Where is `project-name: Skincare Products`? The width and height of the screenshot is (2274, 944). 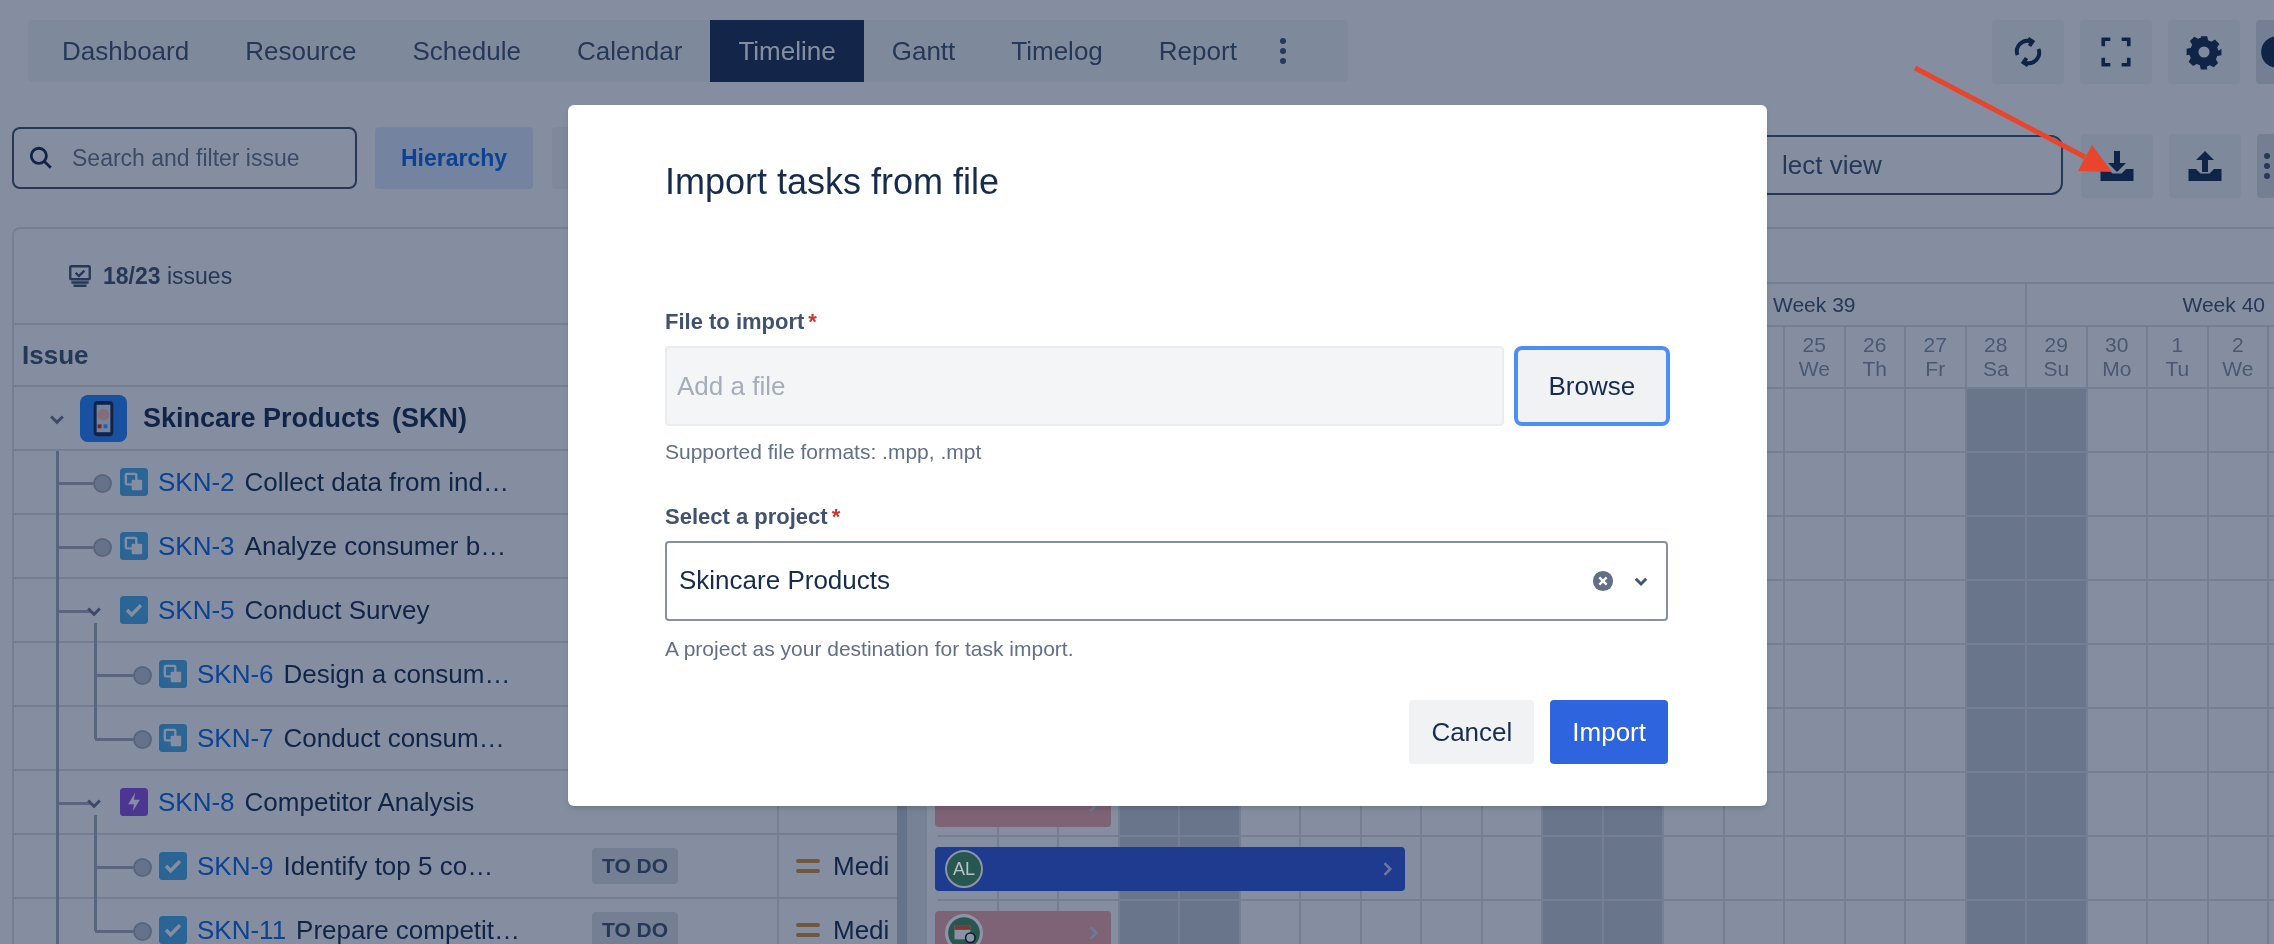 project-name: Skincare Products is located at coordinates (262, 418).